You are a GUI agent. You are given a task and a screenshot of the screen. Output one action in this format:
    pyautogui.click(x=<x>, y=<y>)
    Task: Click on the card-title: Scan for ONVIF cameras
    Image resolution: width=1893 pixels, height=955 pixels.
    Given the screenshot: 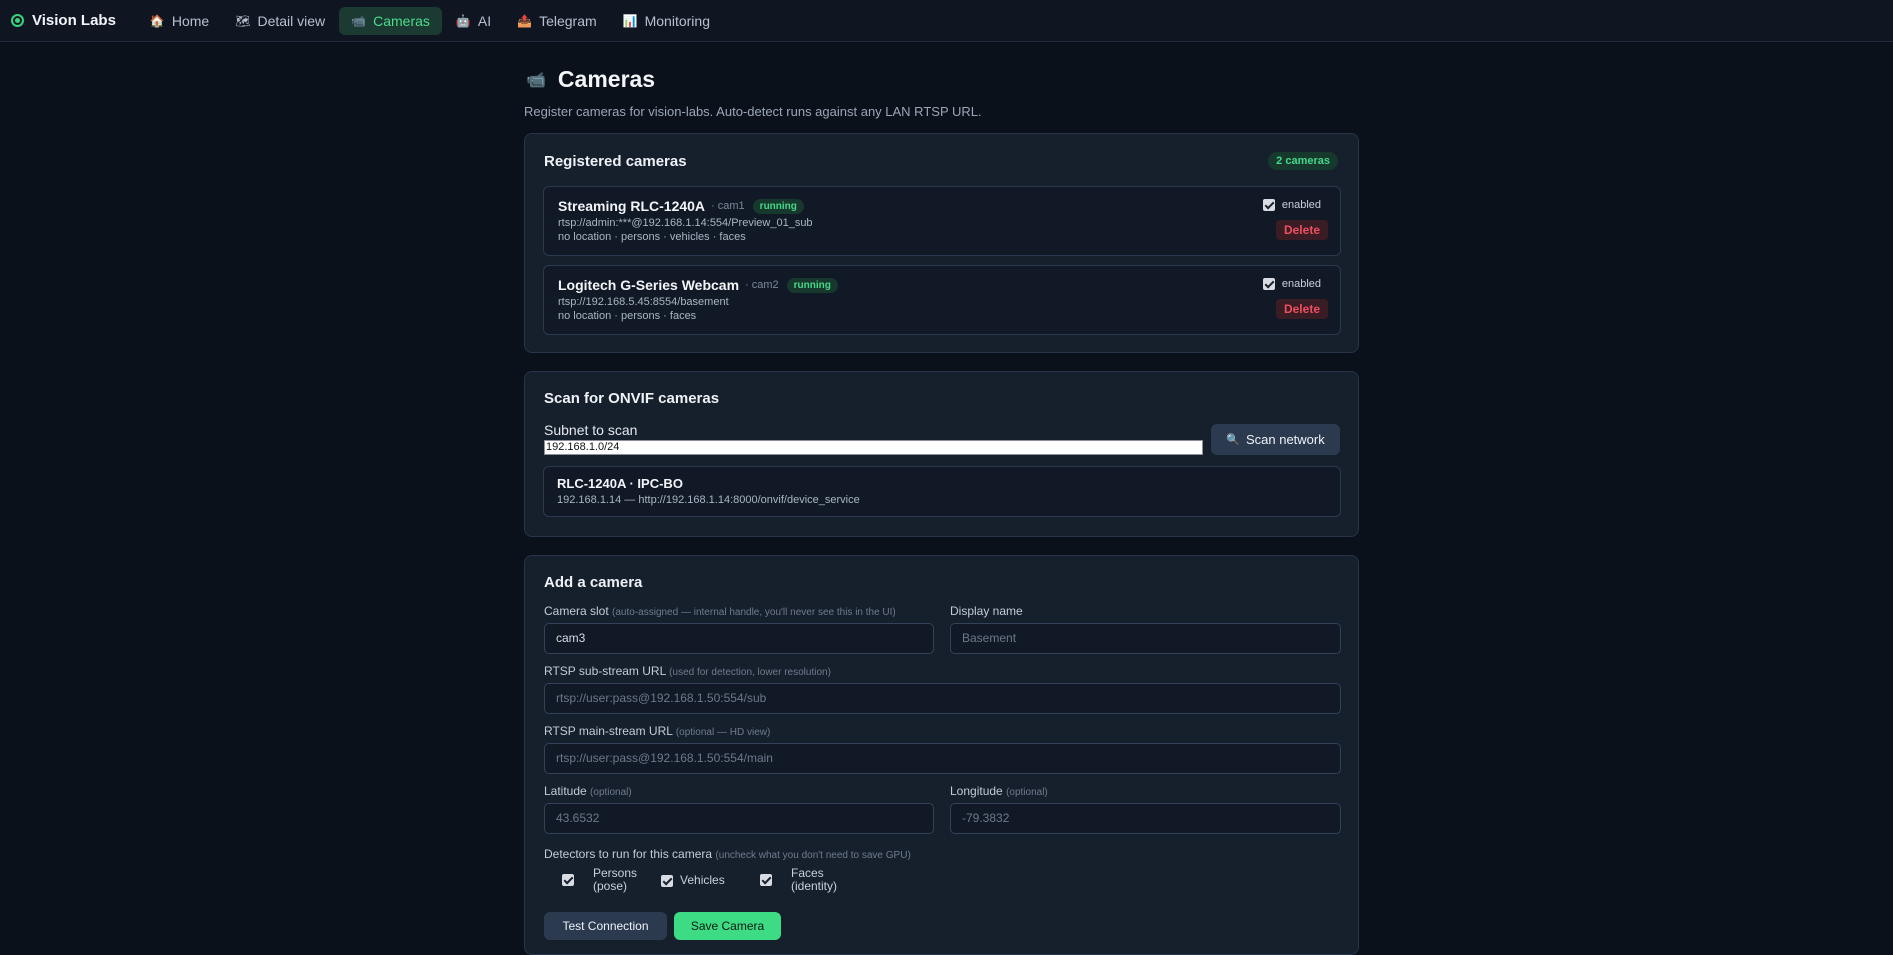 What is the action you would take?
    pyautogui.click(x=632, y=398)
    